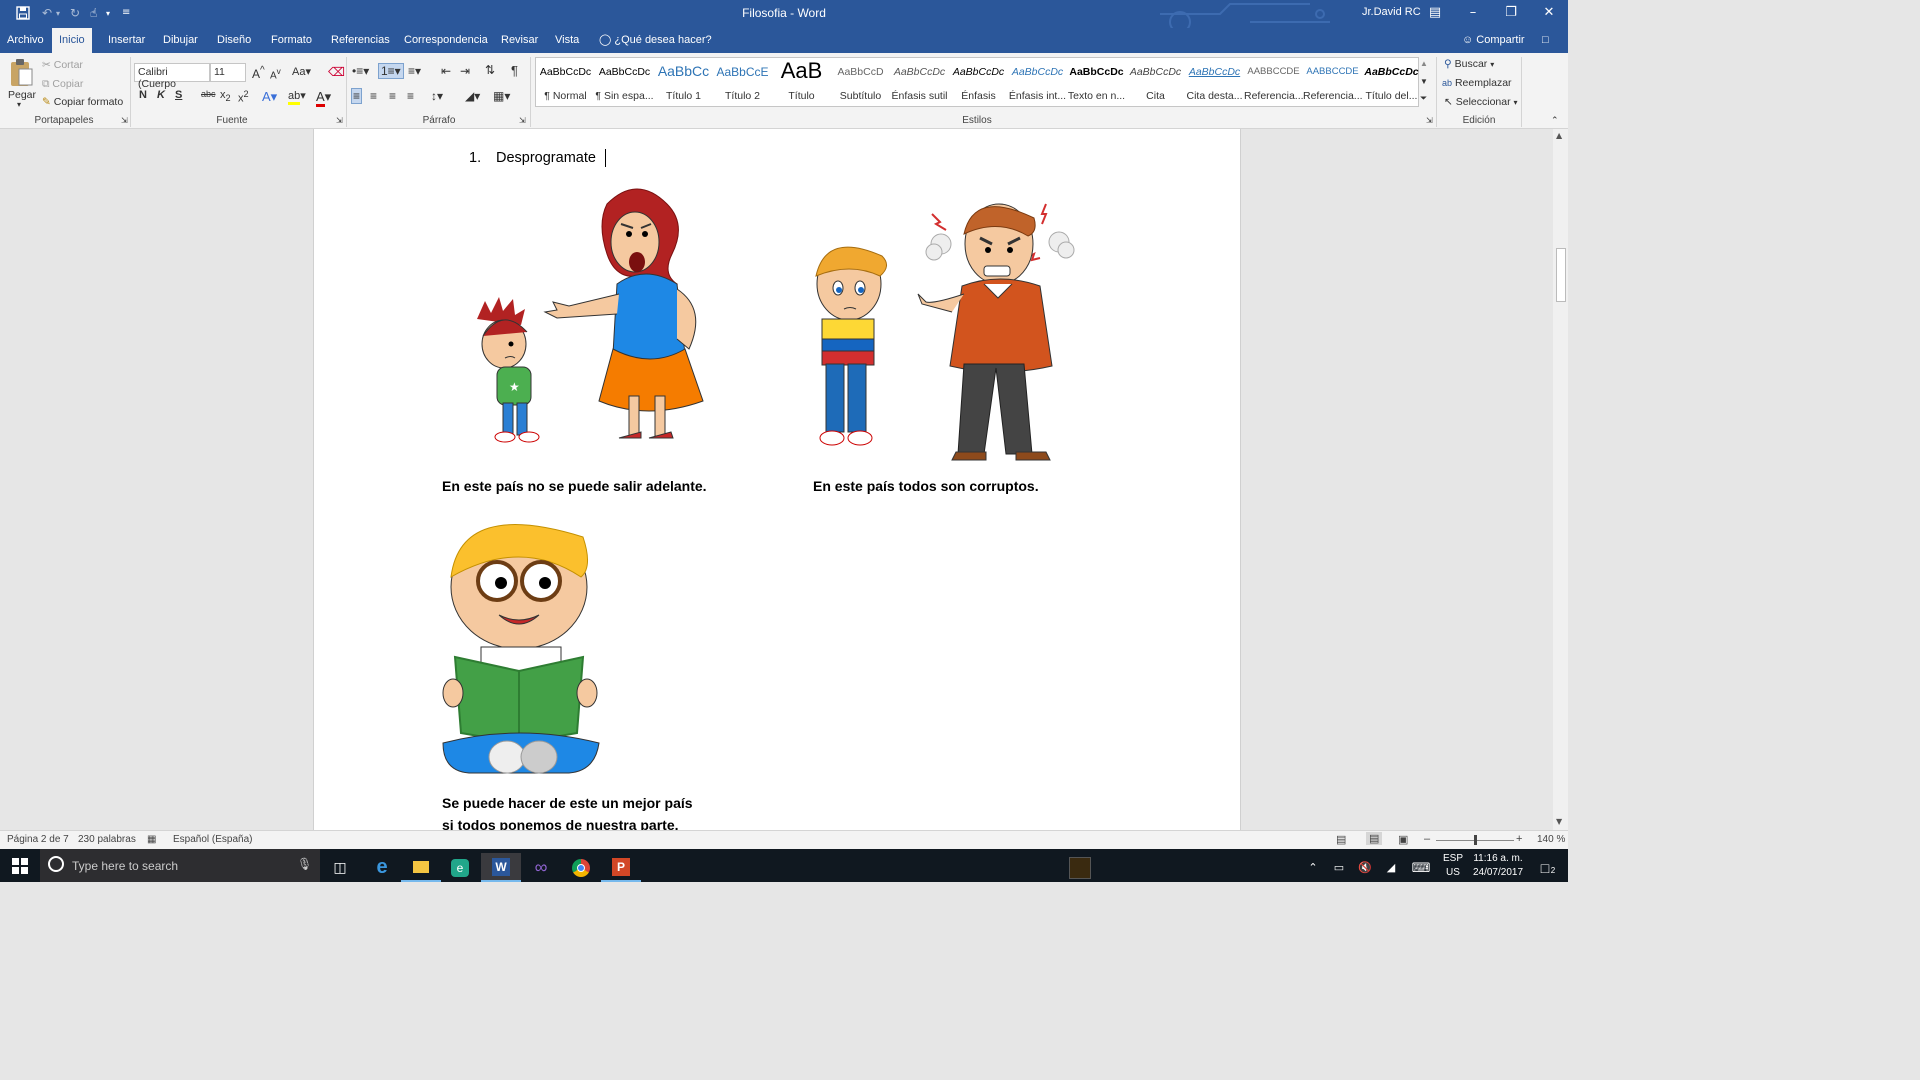  What do you see at coordinates (126, 40) in the screenshot?
I see `tab-insertar: Insertar` at bounding box center [126, 40].